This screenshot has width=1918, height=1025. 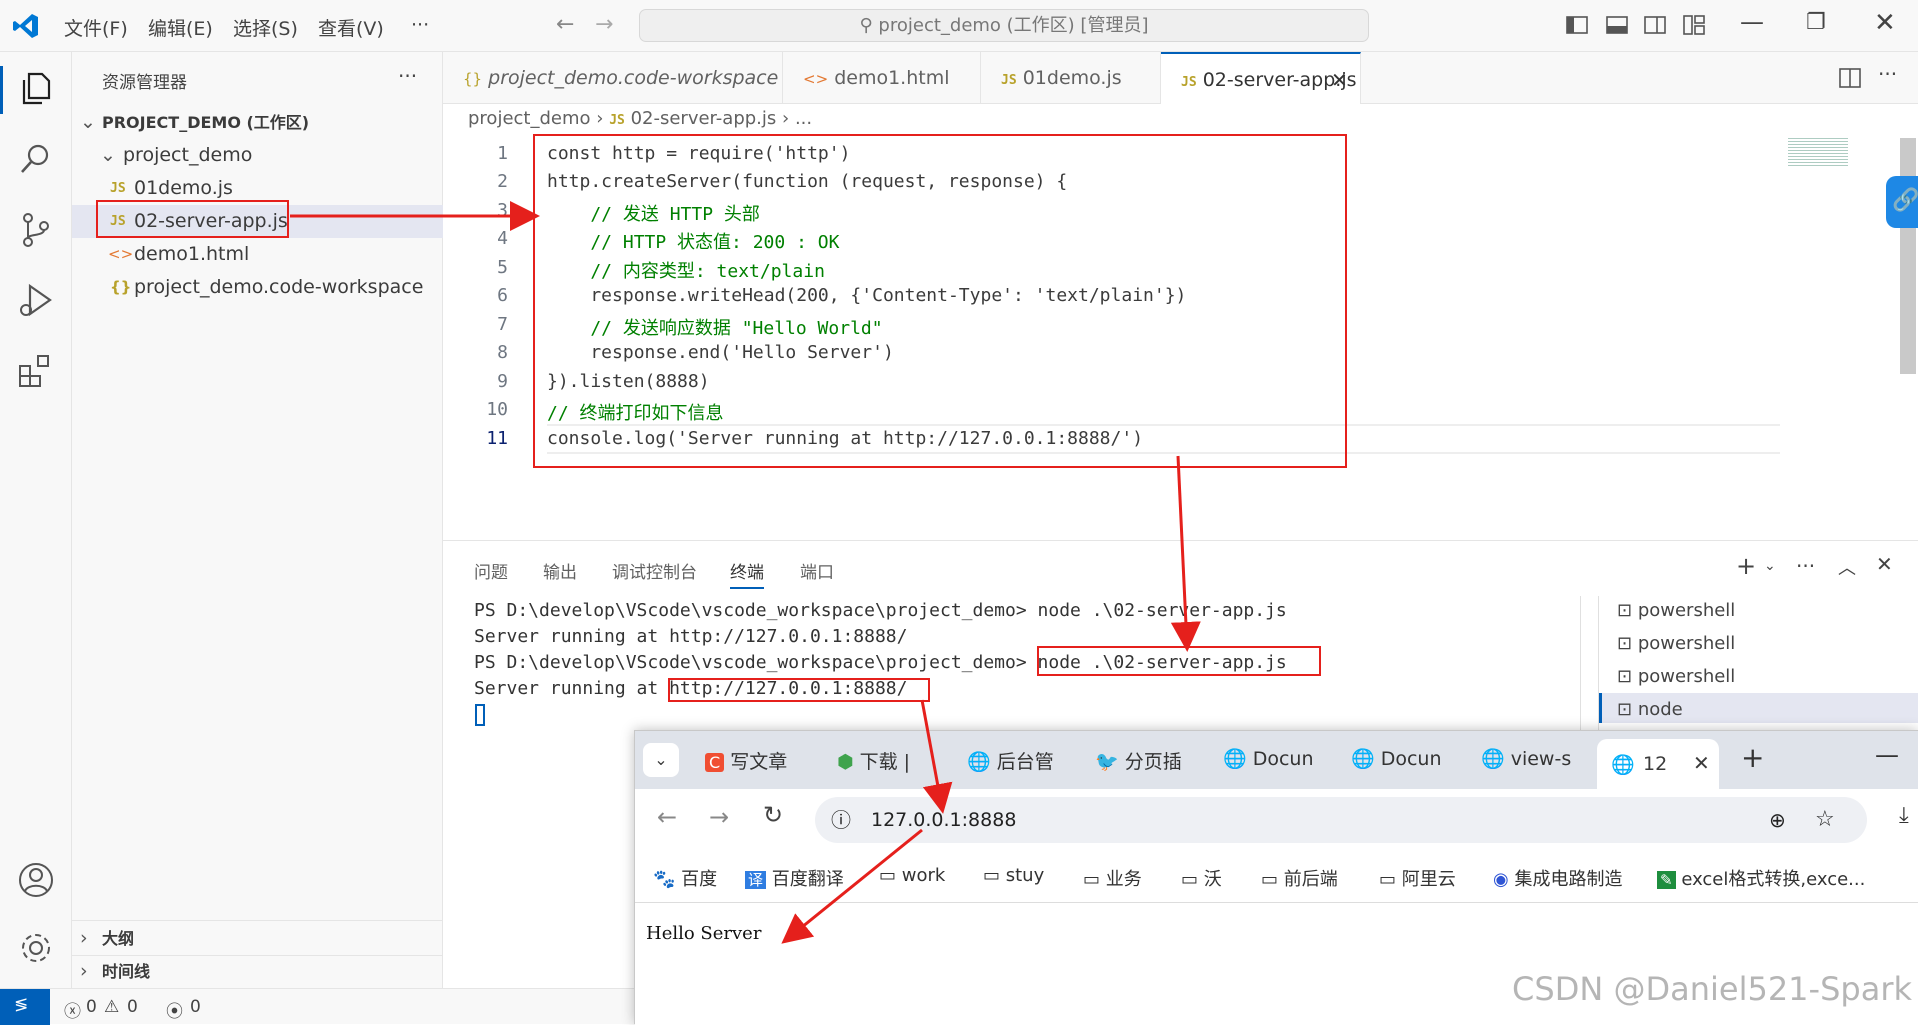 What do you see at coordinates (1712, 989) in the screenshot?
I see `watermark: CSDN @Daniel521-Spark` at bounding box center [1712, 989].